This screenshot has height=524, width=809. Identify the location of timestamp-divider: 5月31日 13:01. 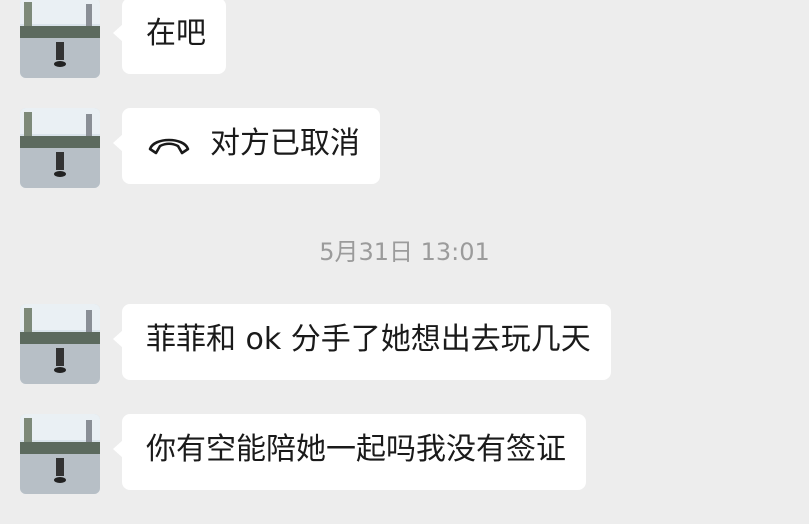
(404, 252).